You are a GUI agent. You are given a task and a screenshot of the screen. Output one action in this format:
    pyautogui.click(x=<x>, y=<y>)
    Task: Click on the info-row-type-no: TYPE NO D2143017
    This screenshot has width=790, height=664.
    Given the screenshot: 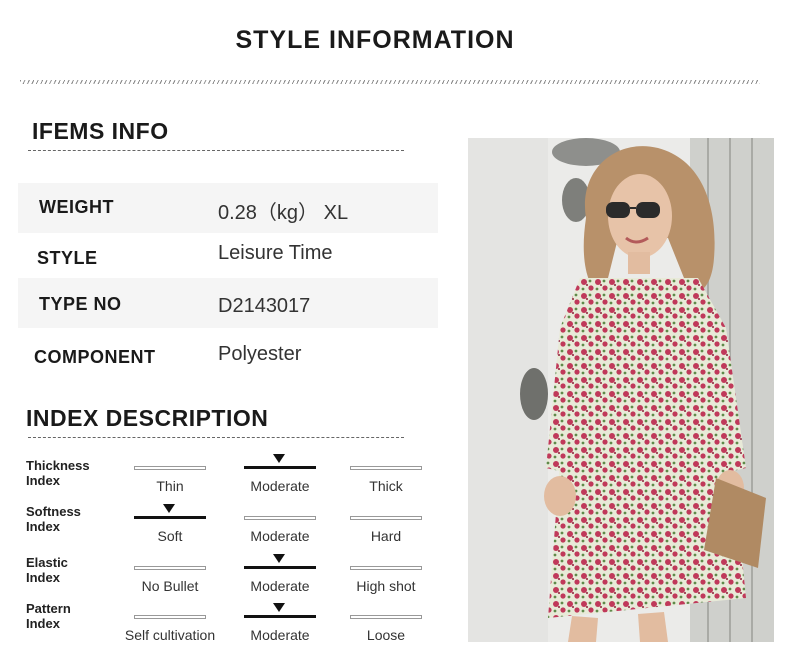 What is the action you would take?
    pyautogui.click(x=228, y=303)
    